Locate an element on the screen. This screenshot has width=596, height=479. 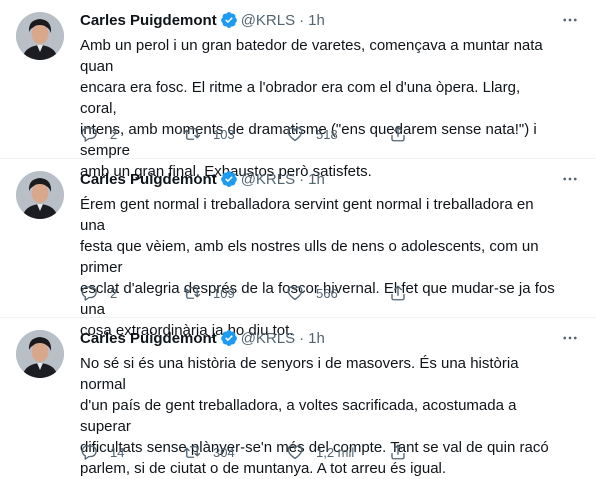
like-button: 566 is located at coordinates (337, 293).